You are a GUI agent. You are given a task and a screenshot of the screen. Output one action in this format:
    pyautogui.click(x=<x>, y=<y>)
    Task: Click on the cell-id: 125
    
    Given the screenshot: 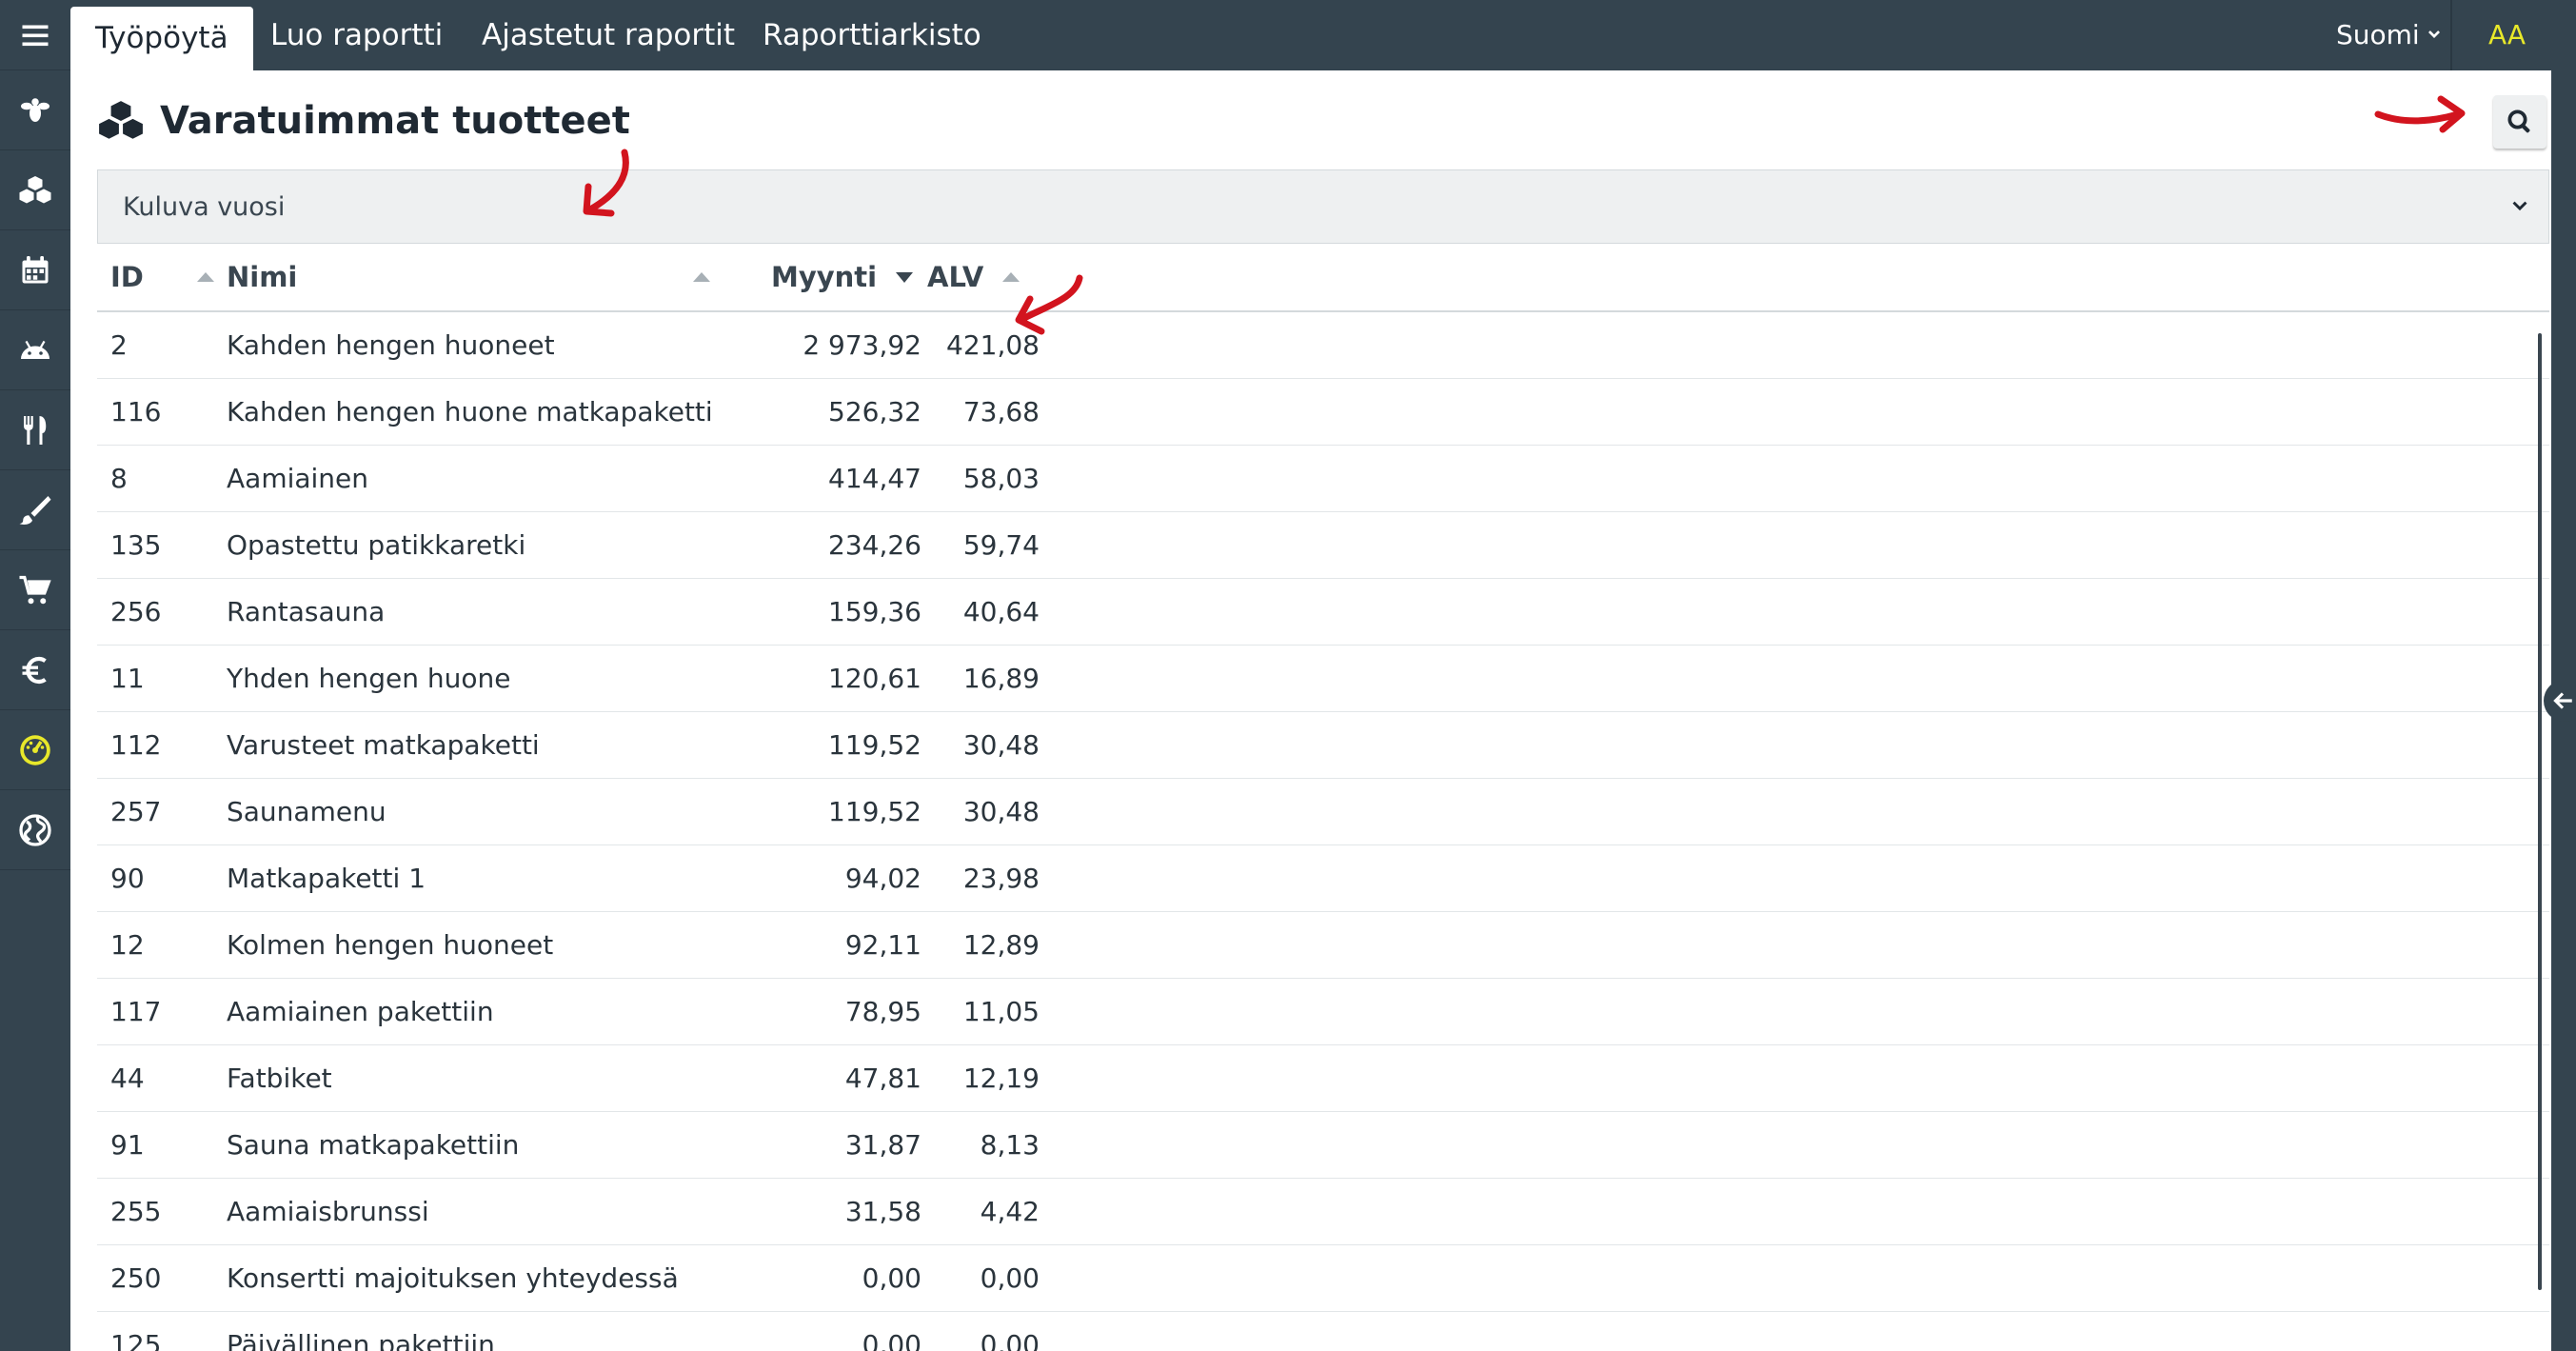 What is the action you would take?
    pyautogui.click(x=136, y=1340)
    